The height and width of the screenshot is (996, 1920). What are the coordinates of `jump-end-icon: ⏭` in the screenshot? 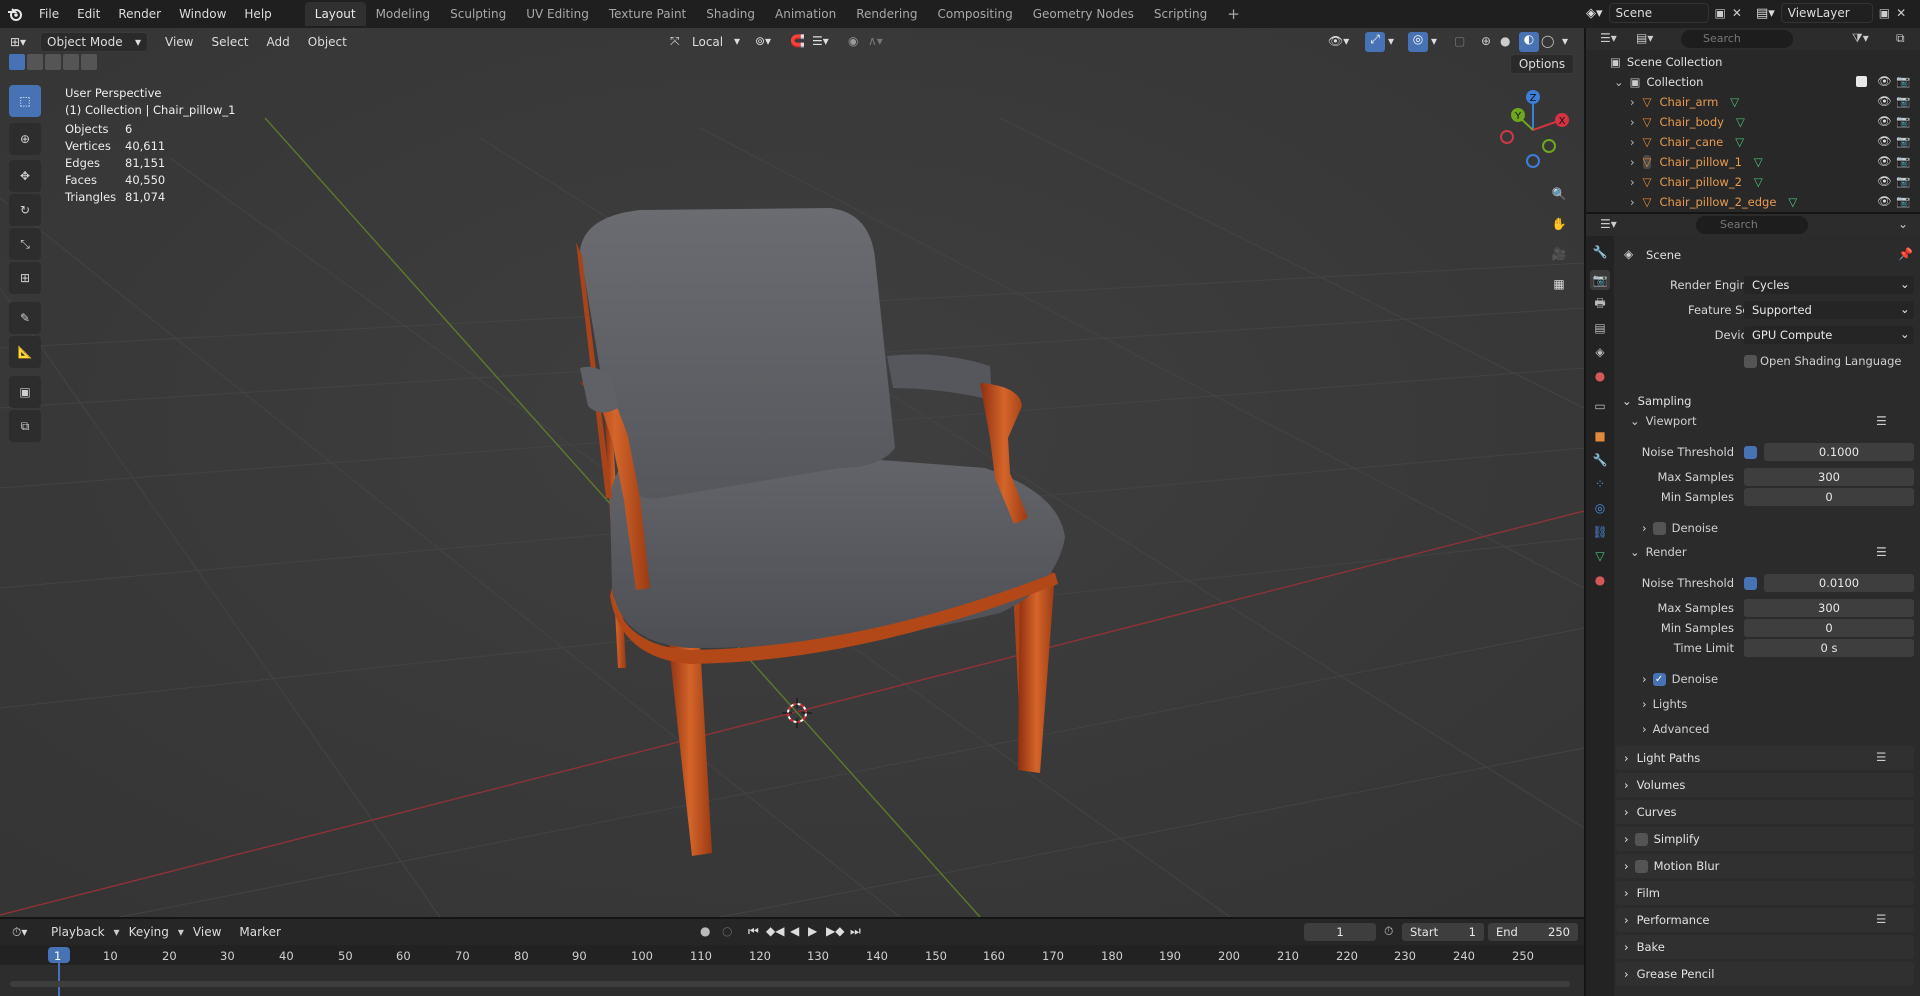 It's located at (855, 931).